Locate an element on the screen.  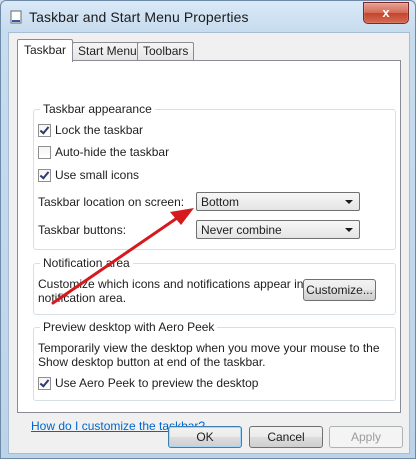
small-icons-checkbox is located at coordinates (44, 175).